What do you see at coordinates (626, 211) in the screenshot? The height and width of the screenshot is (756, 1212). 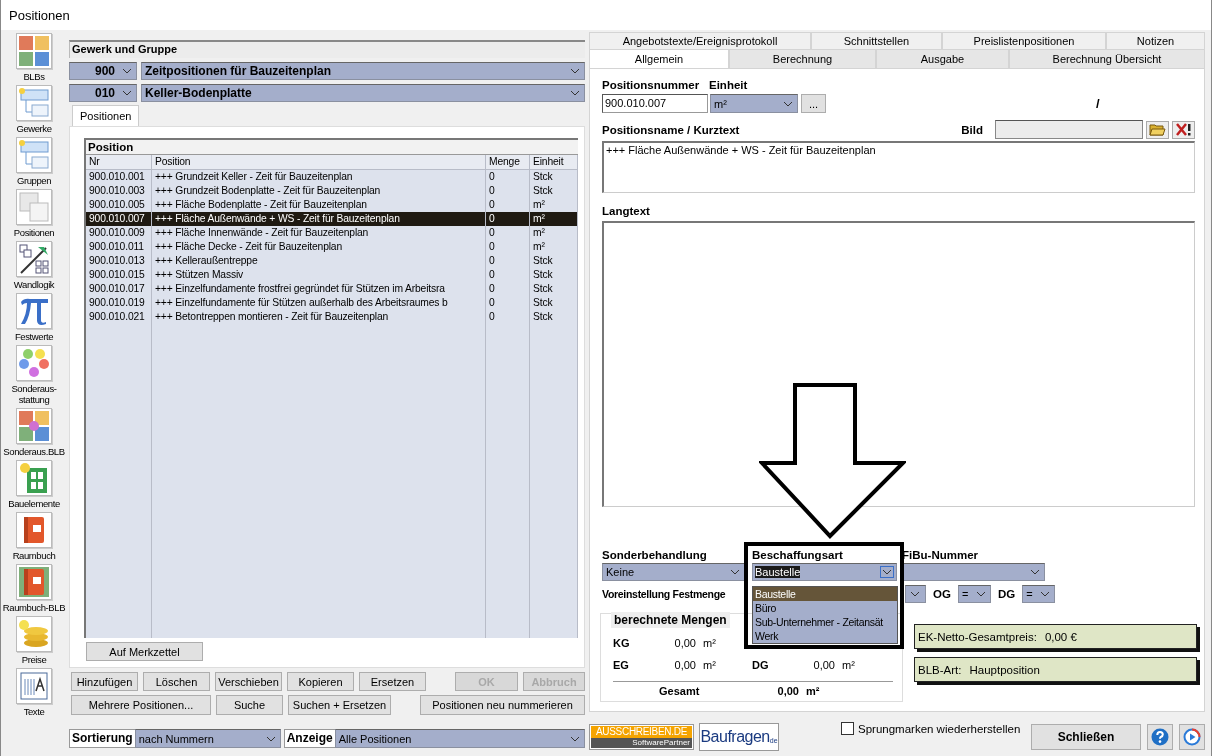 I see `field-label: Langtext` at bounding box center [626, 211].